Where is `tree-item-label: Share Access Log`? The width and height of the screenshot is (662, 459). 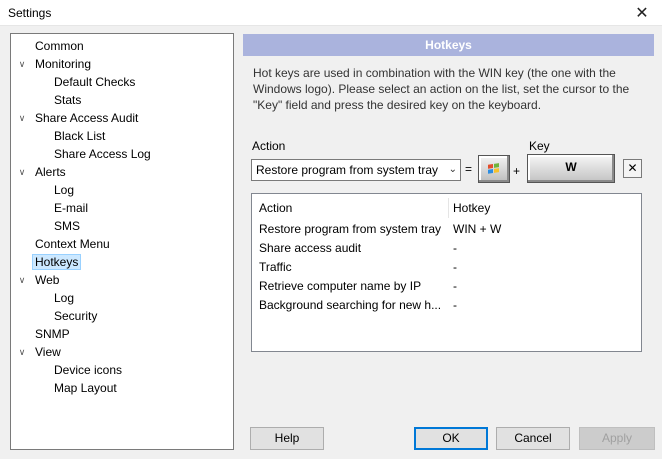 tree-item-label: Share Access Log is located at coordinates (102, 154).